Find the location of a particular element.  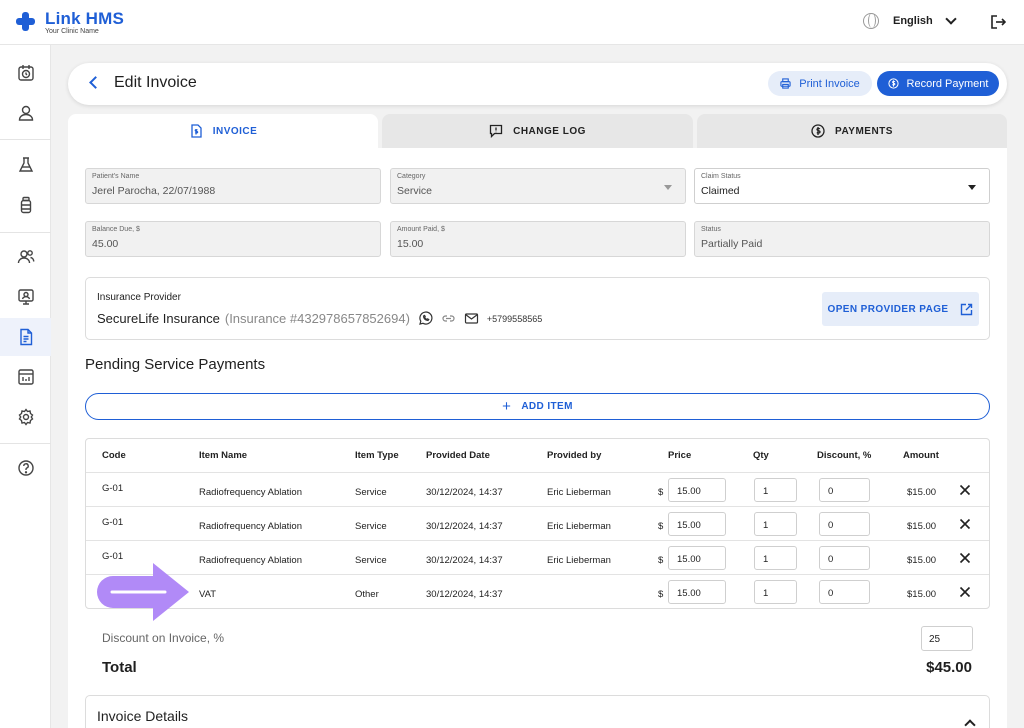

pending-payments-title: Pending Service Payments is located at coordinates (175, 364).